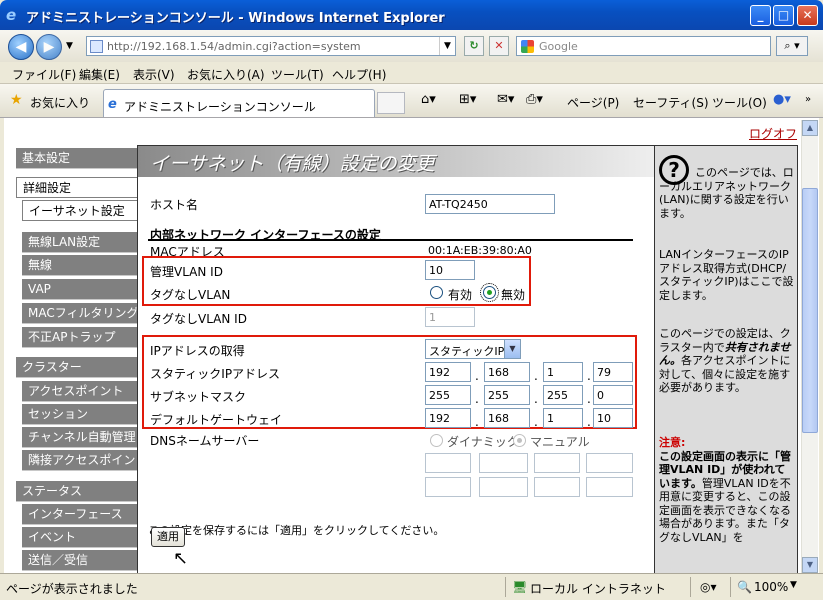  Describe the element at coordinates (489, 292) in the screenshot. I see `untagged-disabled-radio` at that location.